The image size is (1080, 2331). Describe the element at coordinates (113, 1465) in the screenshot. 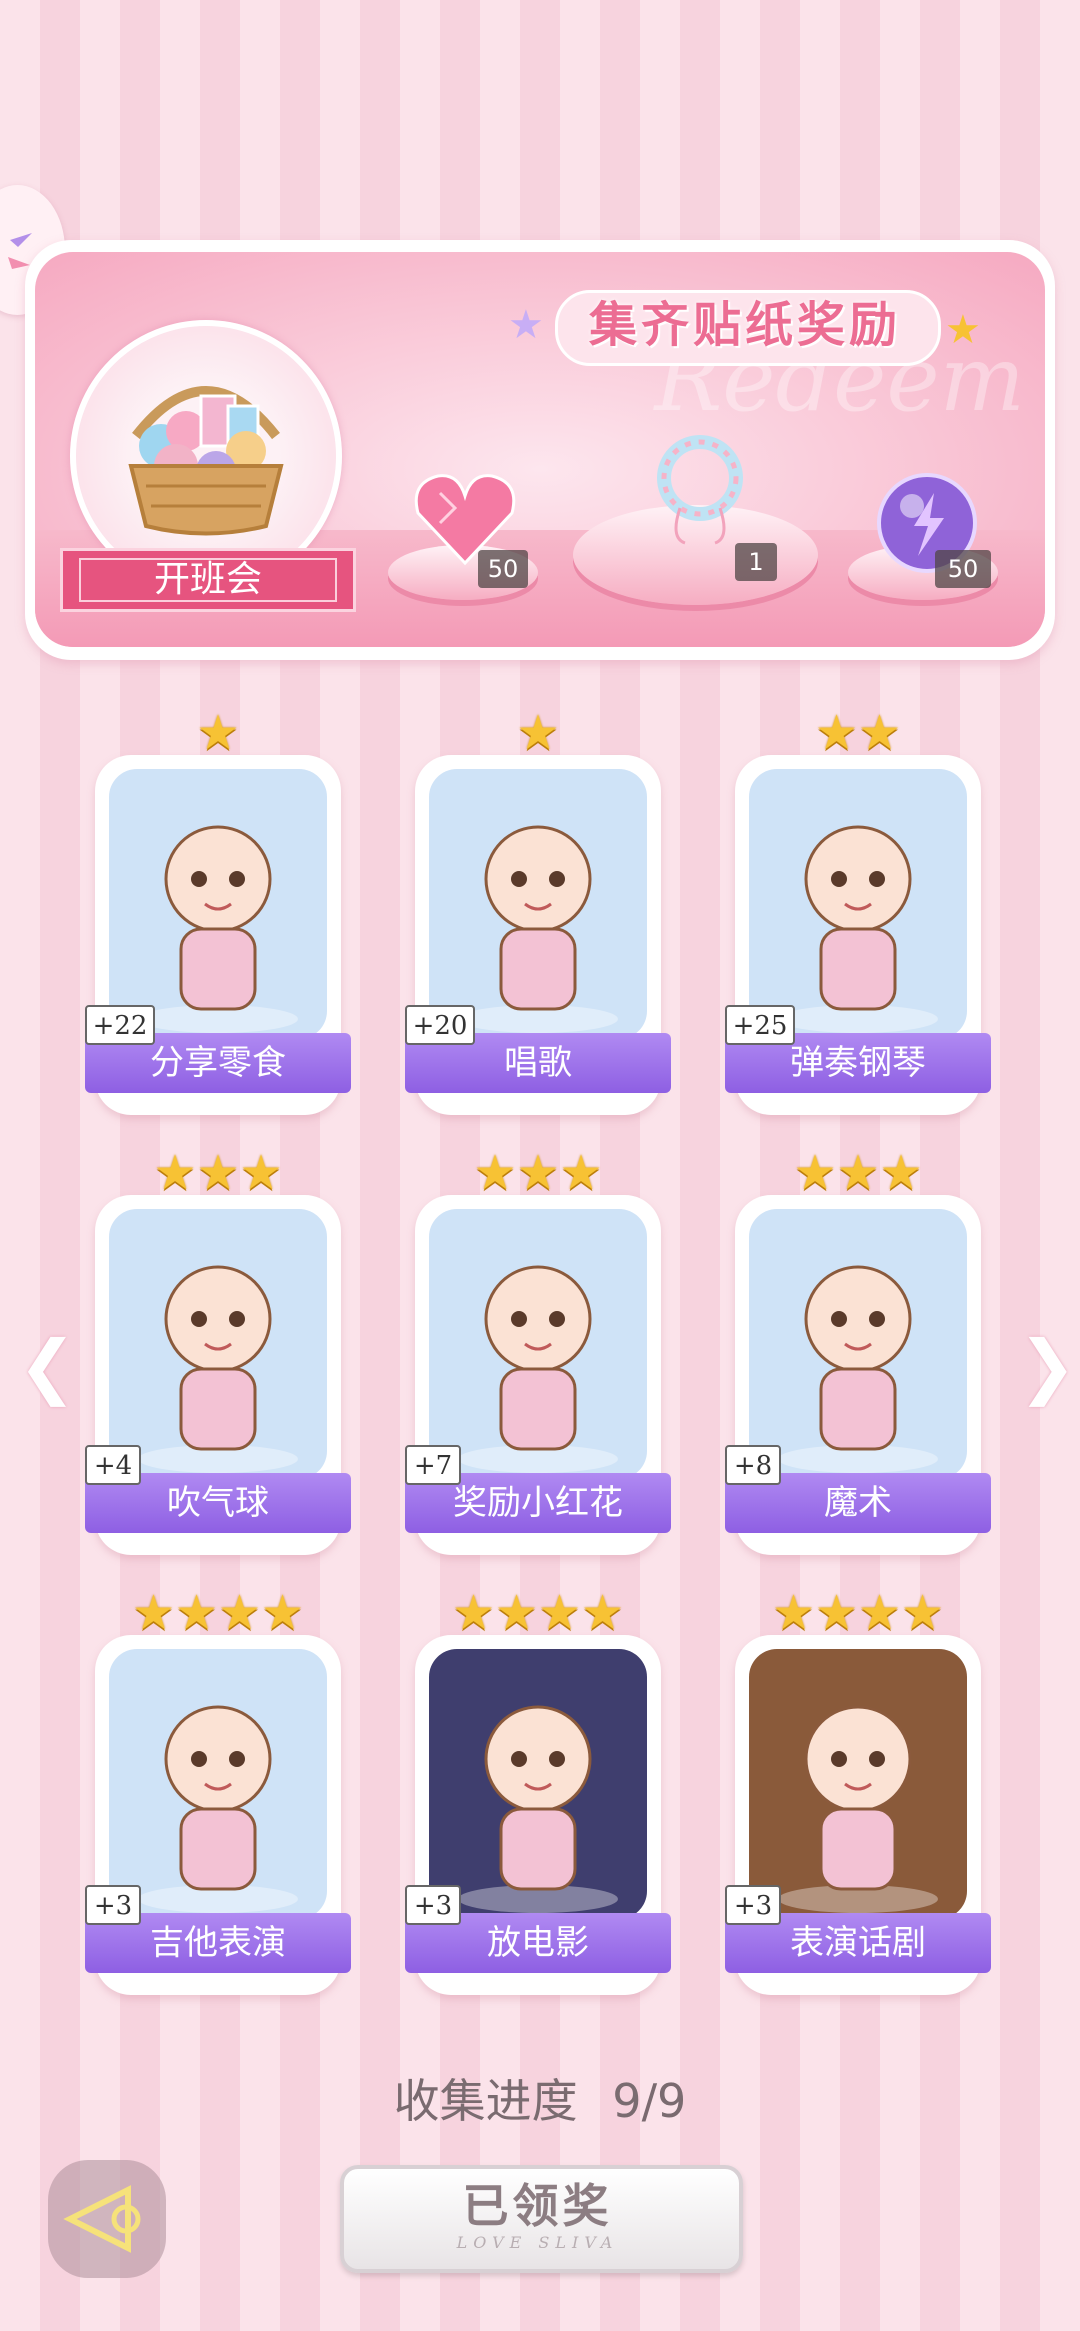

I see `card-bonus-tag: +4` at that location.